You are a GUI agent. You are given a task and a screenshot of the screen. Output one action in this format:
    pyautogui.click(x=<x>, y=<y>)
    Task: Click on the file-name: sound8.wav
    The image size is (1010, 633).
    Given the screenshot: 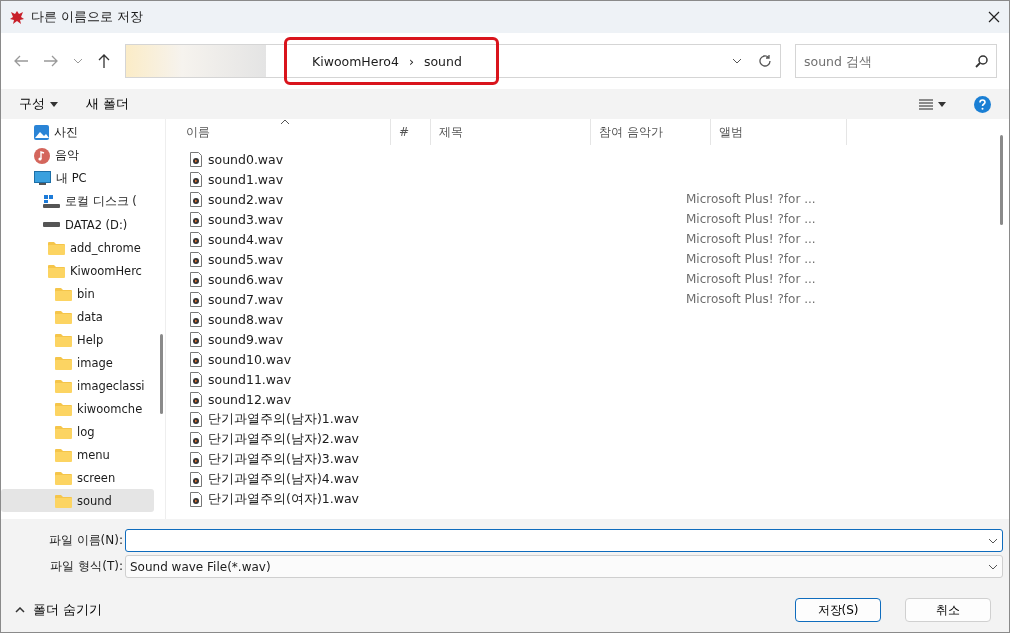 What is the action you would take?
    pyautogui.click(x=348, y=319)
    